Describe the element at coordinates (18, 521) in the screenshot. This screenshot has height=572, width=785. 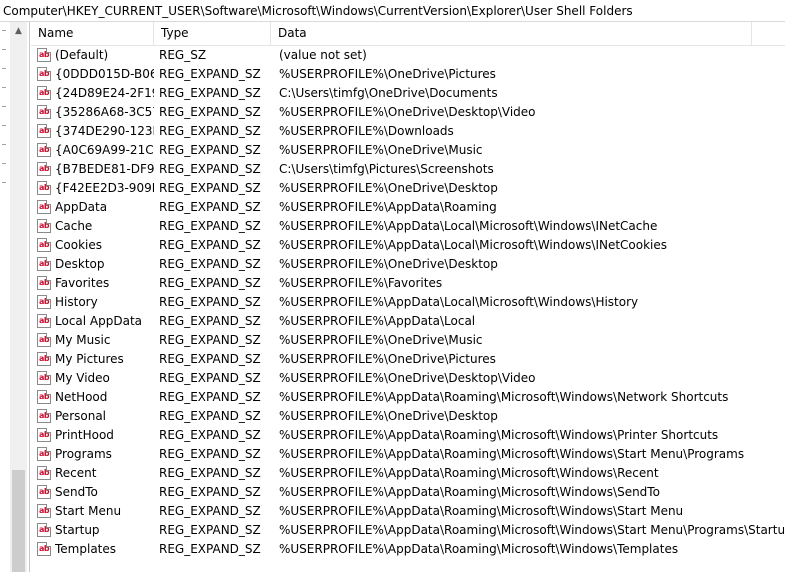
I see `scrollbar-thumb` at that location.